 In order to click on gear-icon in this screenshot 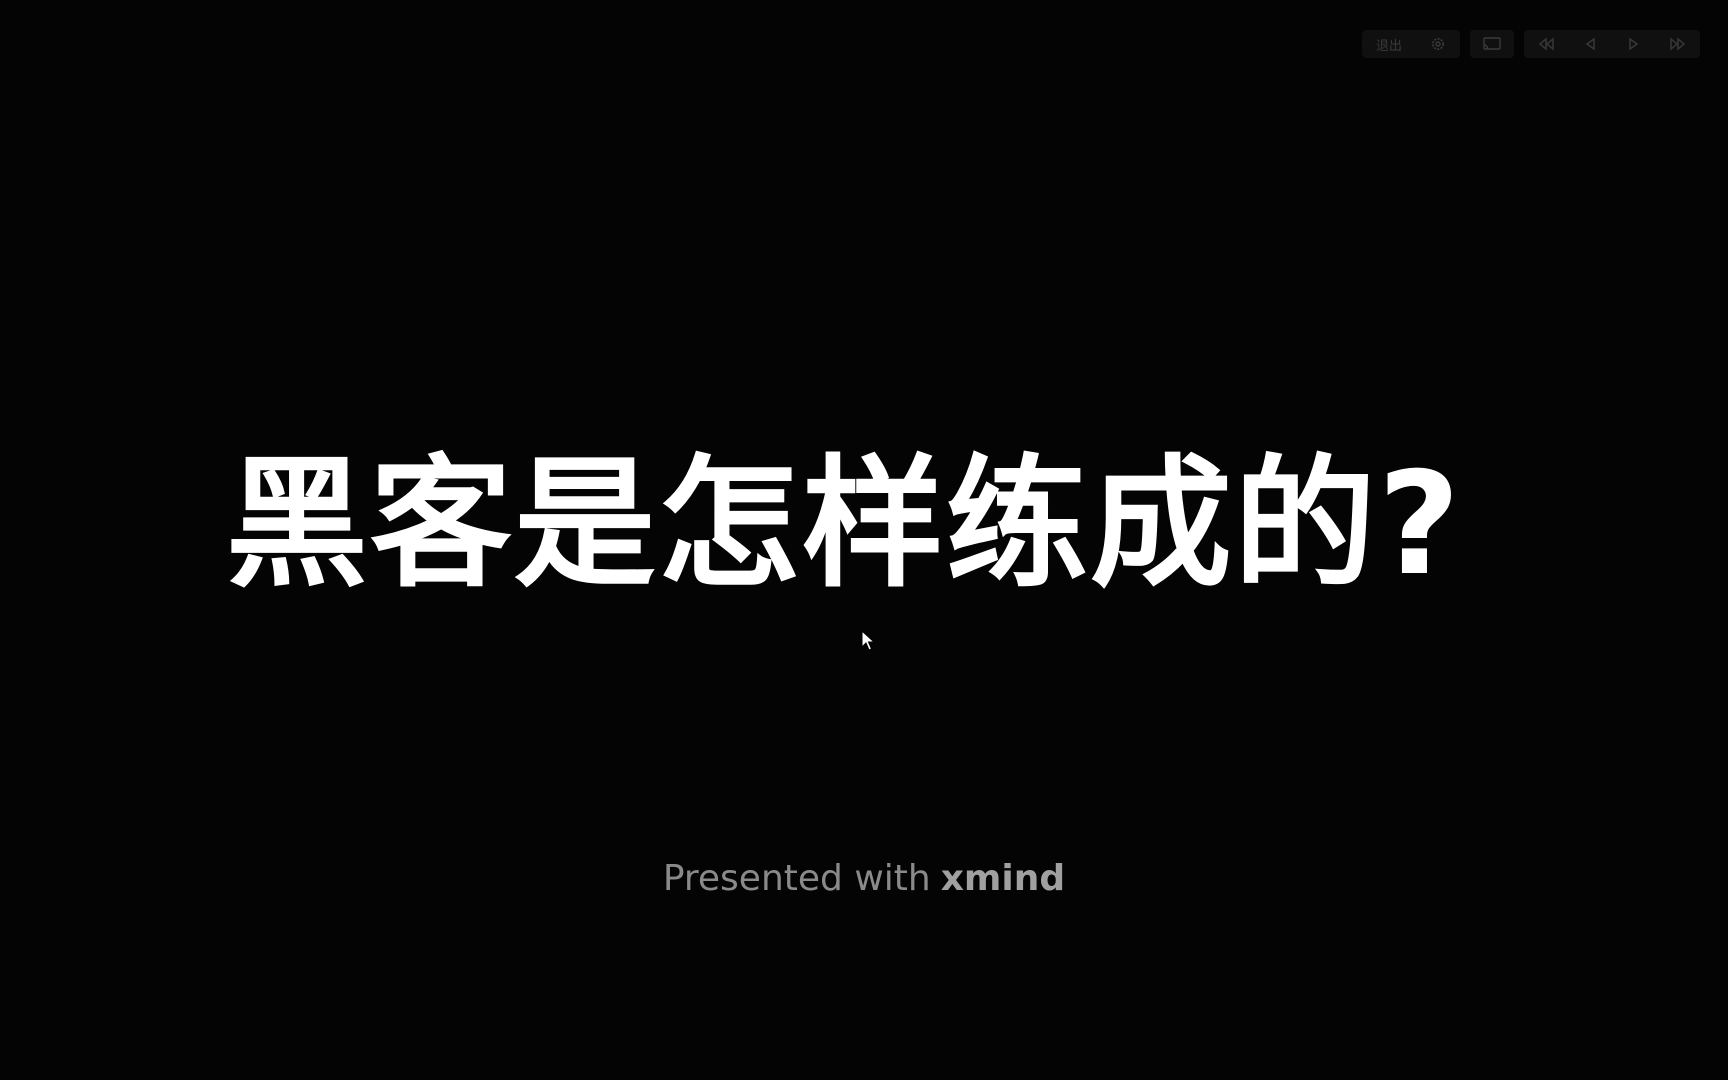, I will do `click(1438, 44)`.